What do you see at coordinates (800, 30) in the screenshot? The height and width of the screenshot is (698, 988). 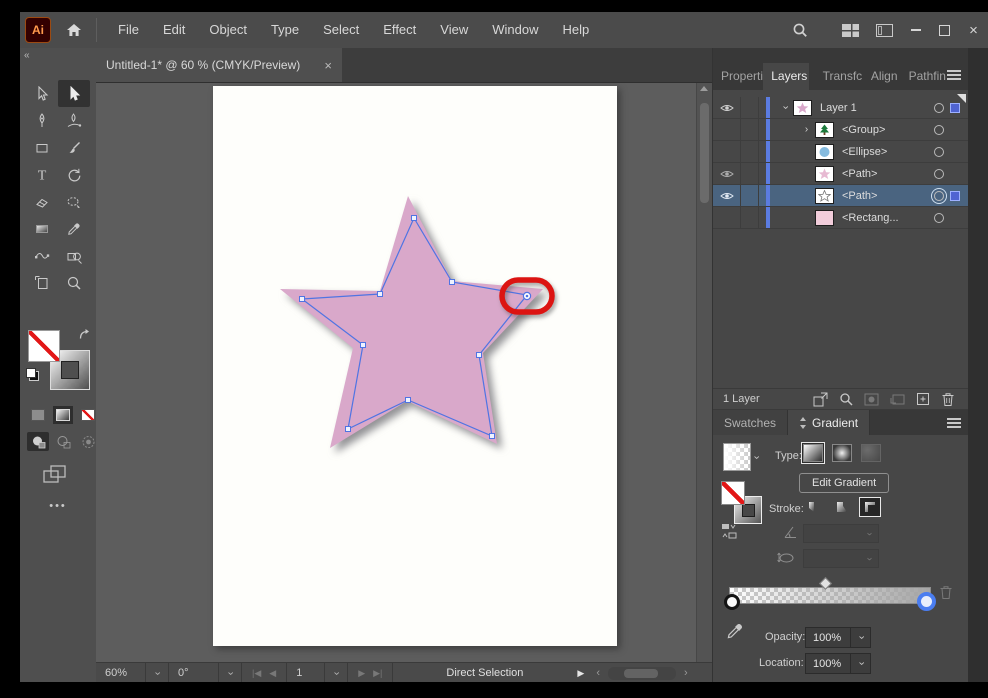 I see `search-icon` at bounding box center [800, 30].